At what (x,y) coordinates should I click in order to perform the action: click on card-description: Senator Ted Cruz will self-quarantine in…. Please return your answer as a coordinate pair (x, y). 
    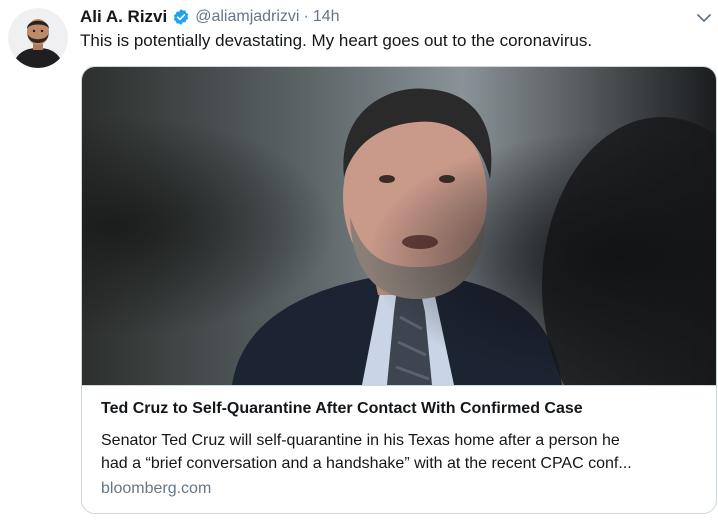
    Looking at the image, I should click on (401, 452).